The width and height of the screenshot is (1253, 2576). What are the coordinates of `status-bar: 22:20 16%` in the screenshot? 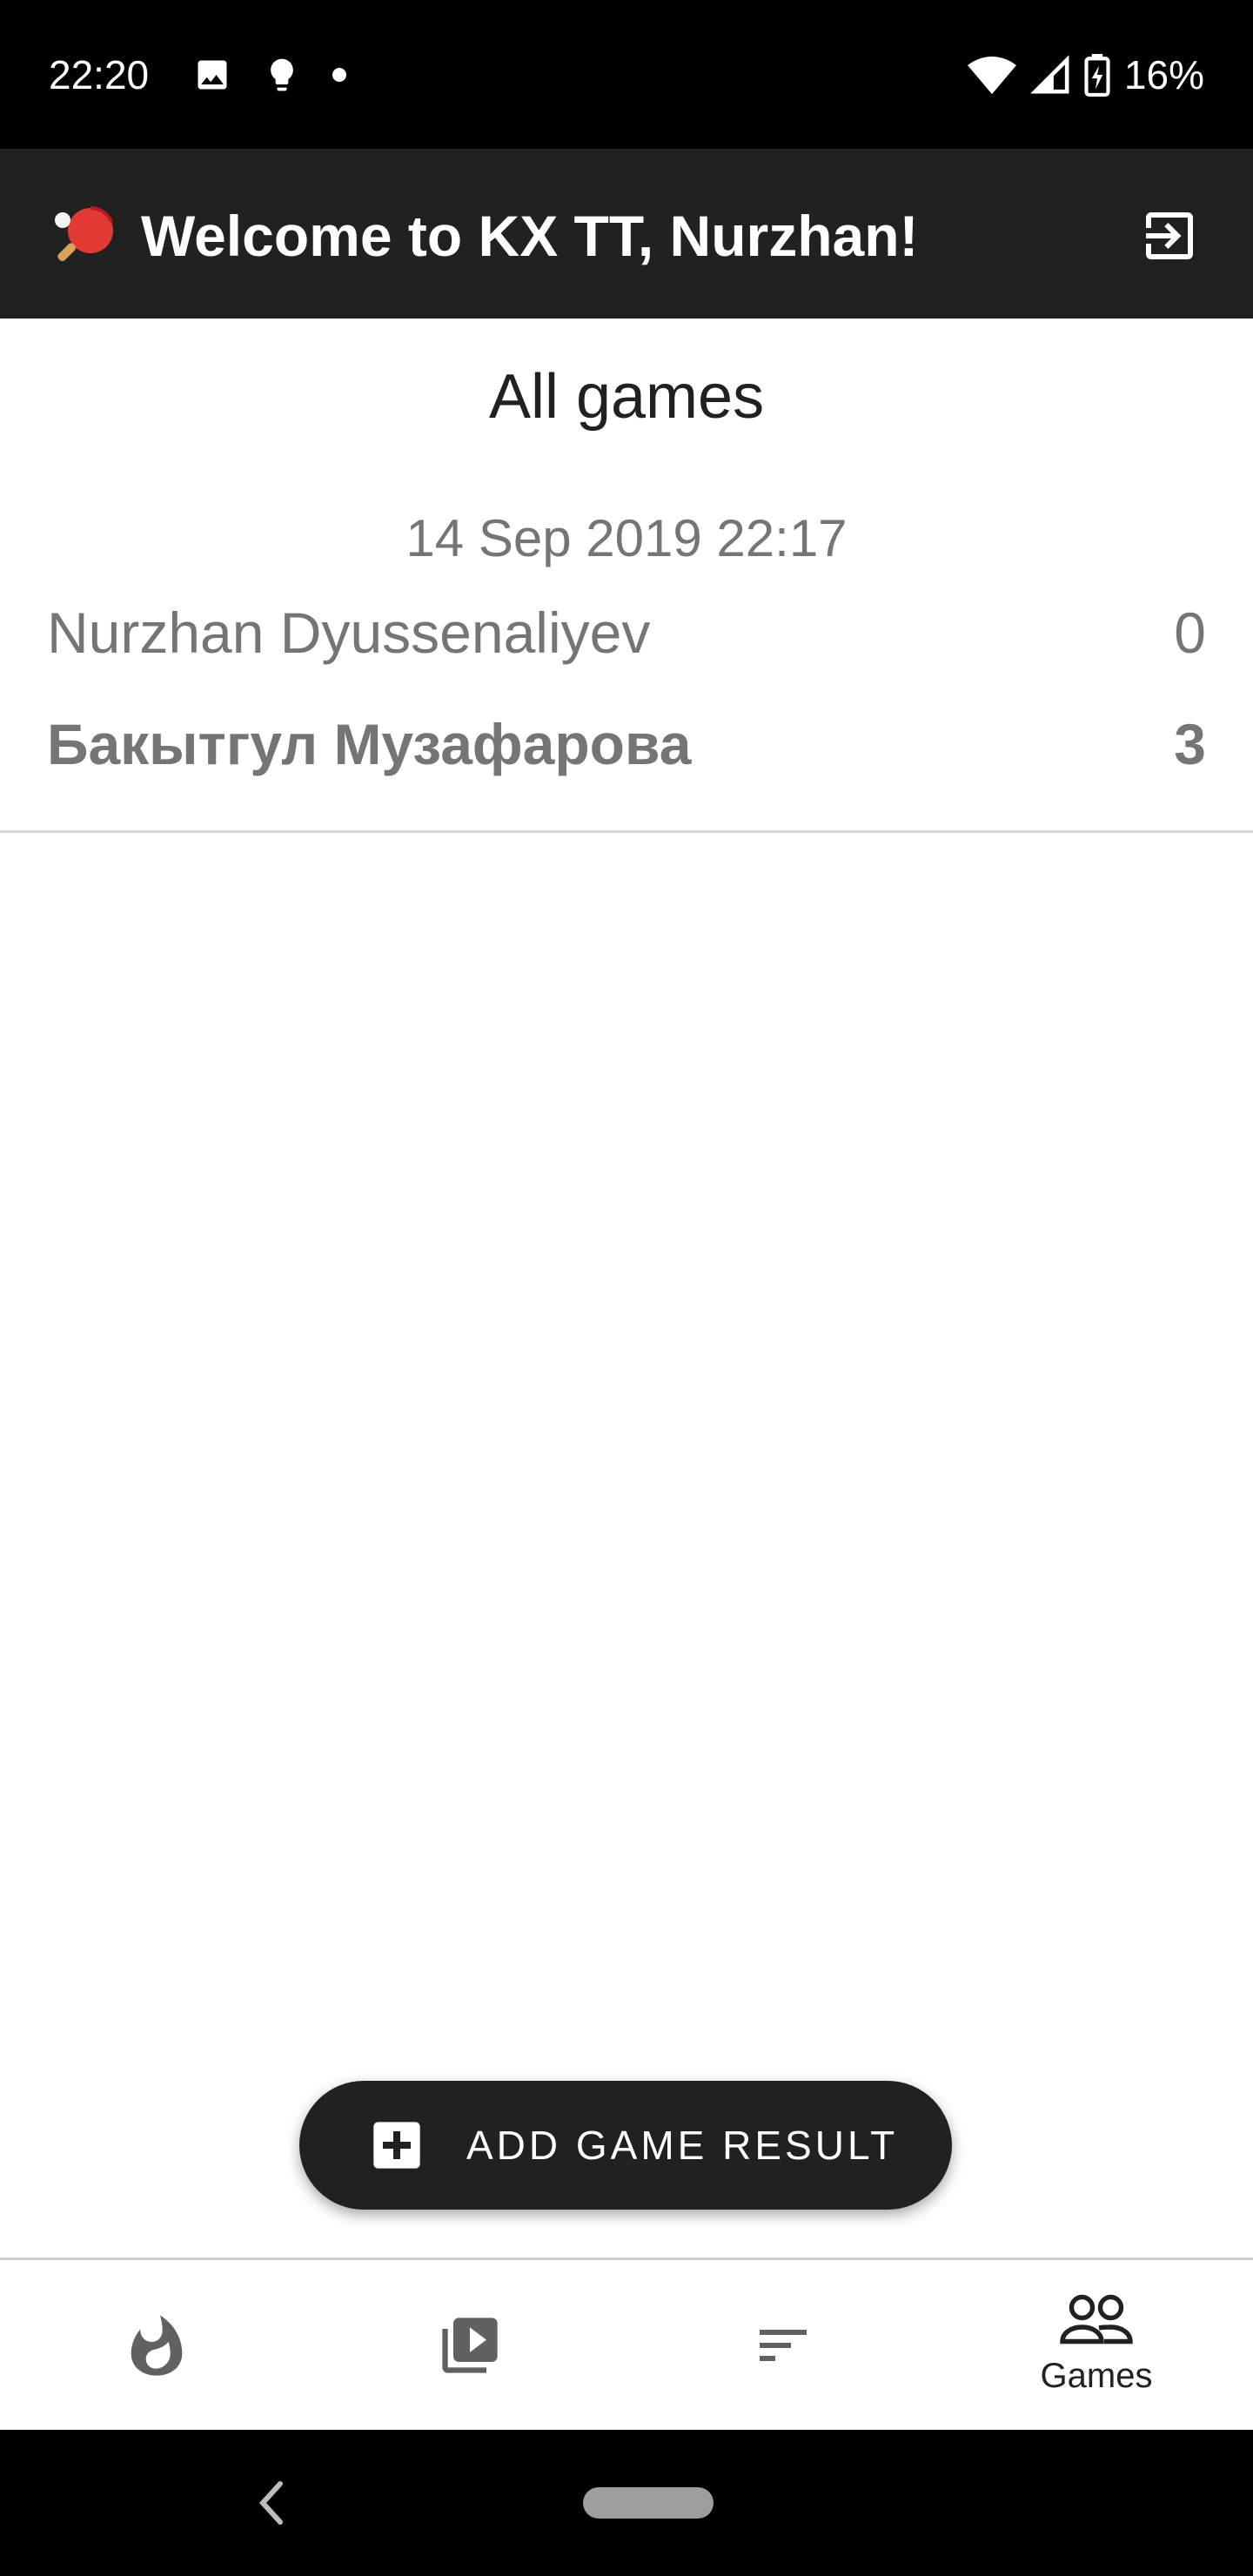 It's located at (626, 74).